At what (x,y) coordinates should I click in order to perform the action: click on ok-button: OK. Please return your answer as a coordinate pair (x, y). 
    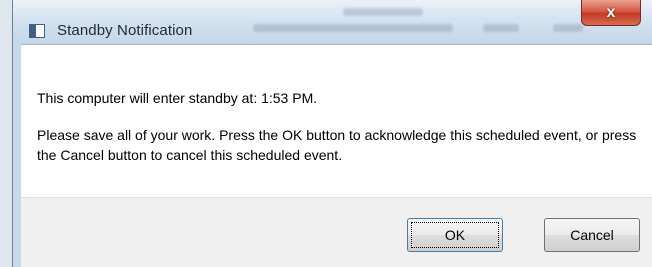
    Looking at the image, I should click on (455, 235).